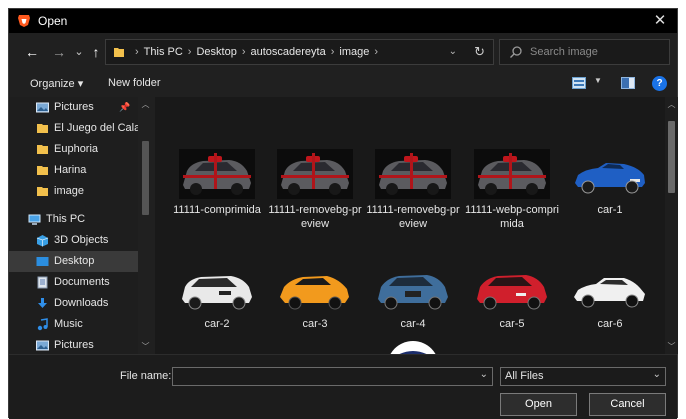 The image size is (686, 419). I want to click on sidebar-item-label: Harina, so click(70, 170).